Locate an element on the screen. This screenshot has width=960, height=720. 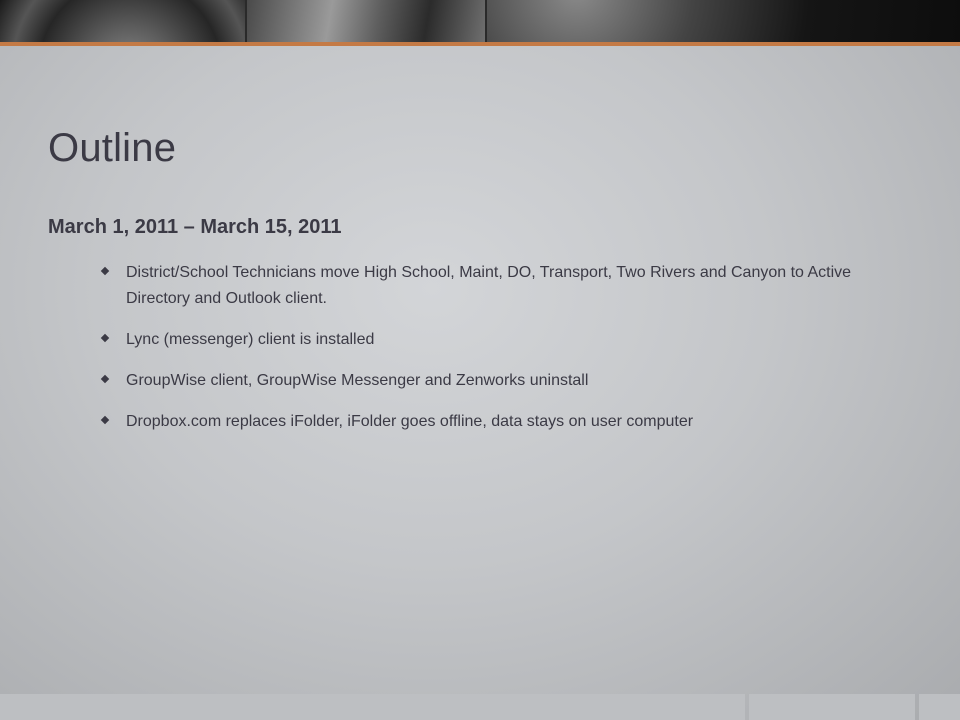
slide-title: Outline is located at coordinates (112, 148).